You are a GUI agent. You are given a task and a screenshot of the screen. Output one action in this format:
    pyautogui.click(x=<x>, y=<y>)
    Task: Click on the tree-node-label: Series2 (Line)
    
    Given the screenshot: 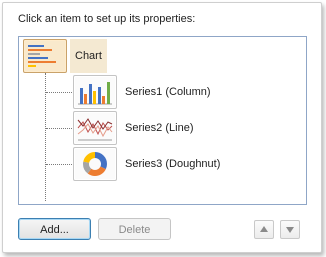 What is the action you would take?
    pyautogui.click(x=159, y=128)
    